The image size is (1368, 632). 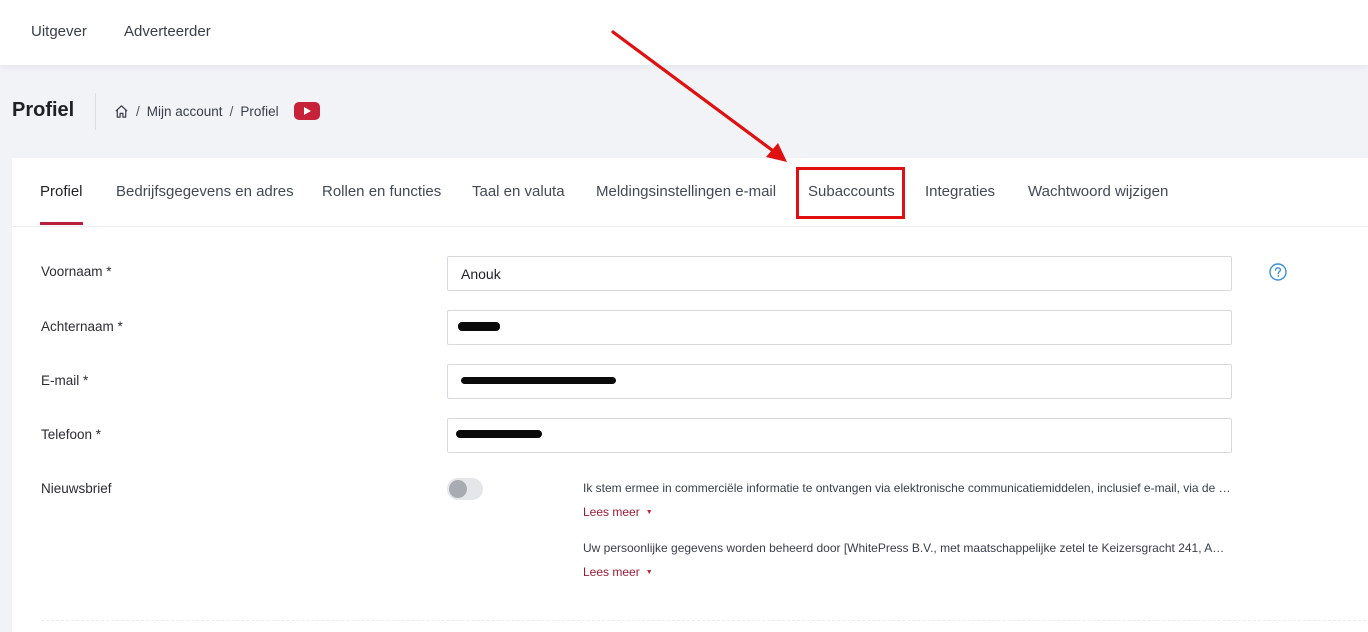 I want to click on newsletter-toggle, so click(x=465, y=489).